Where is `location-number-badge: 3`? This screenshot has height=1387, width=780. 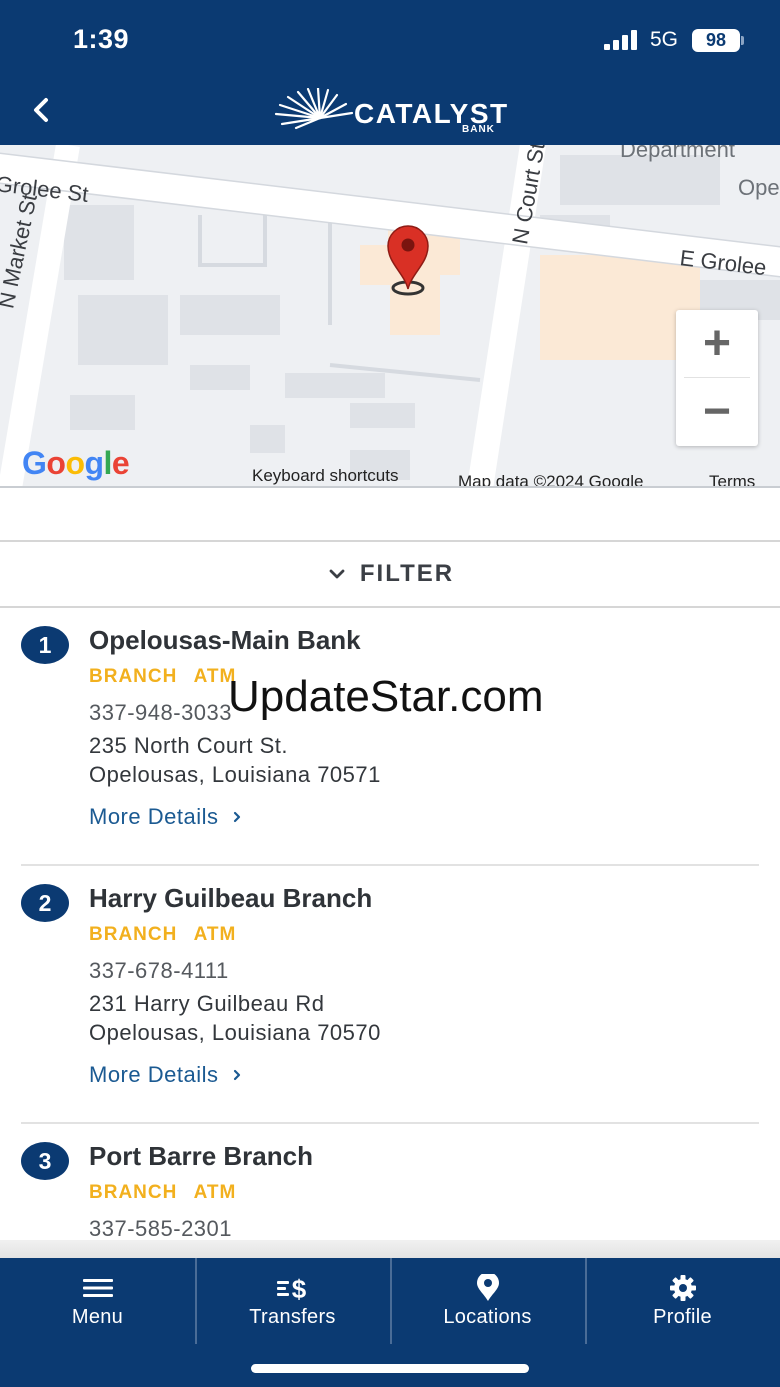 location-number-badge: 3 is located at coordinates (45, 1161).